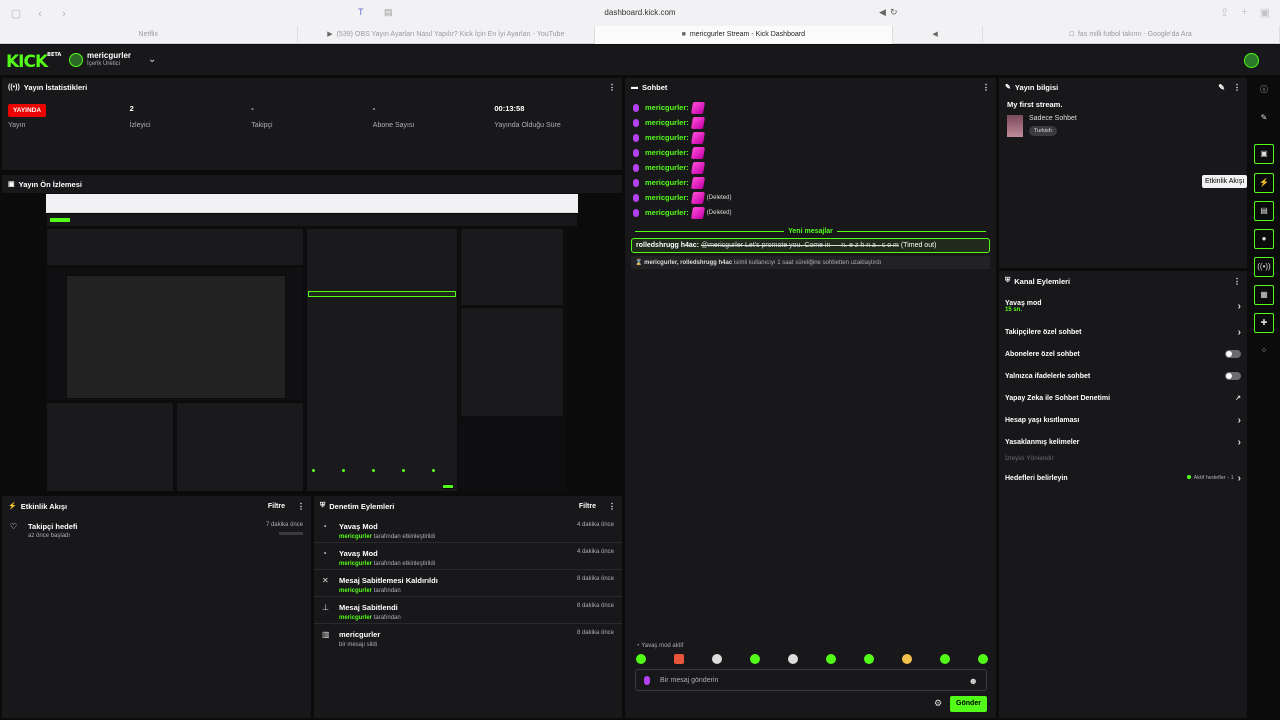 The width and height of the screenshot is (1280, 720). What do you see at coordinates (1221, 87) in the screenshot?
I see `edit-icon: ✎` at bounding box center [1221, 87].